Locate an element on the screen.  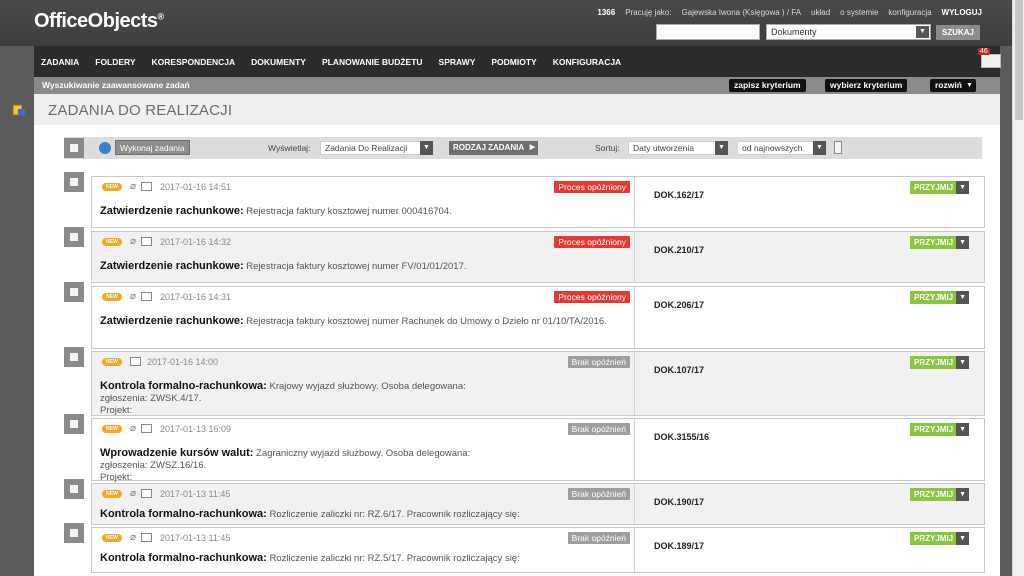
document-number: DOK.210/17 is located at coordinates (679, 250).